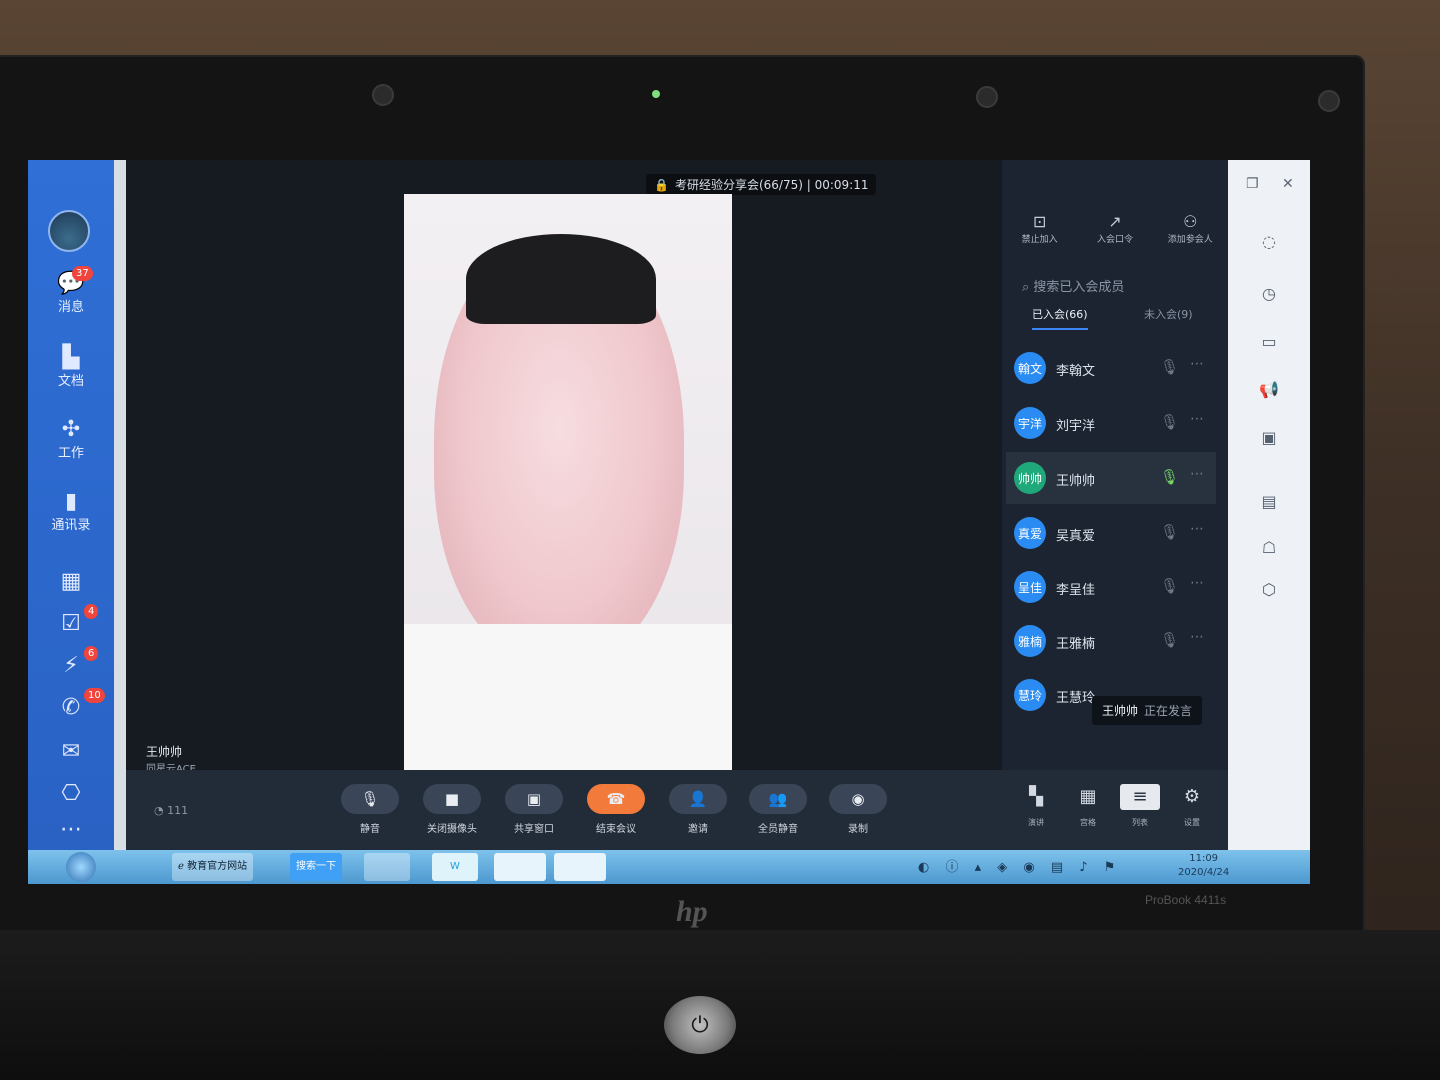 Image resolution: width=1440 pixels, height=1080 pixels. I want to click on start-button, so click(81, 867).